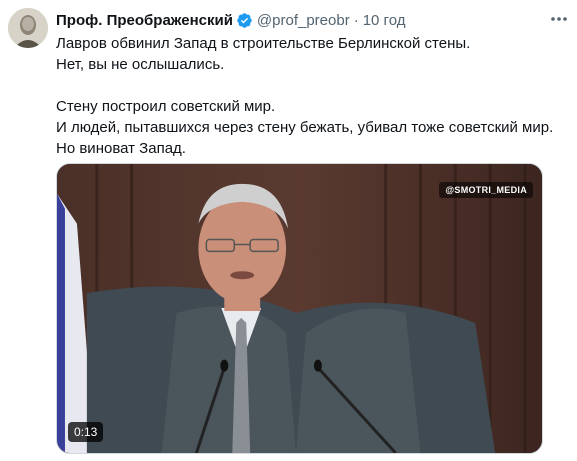  I want to click on video-duration-badge: 0:13, so click(86, 432).